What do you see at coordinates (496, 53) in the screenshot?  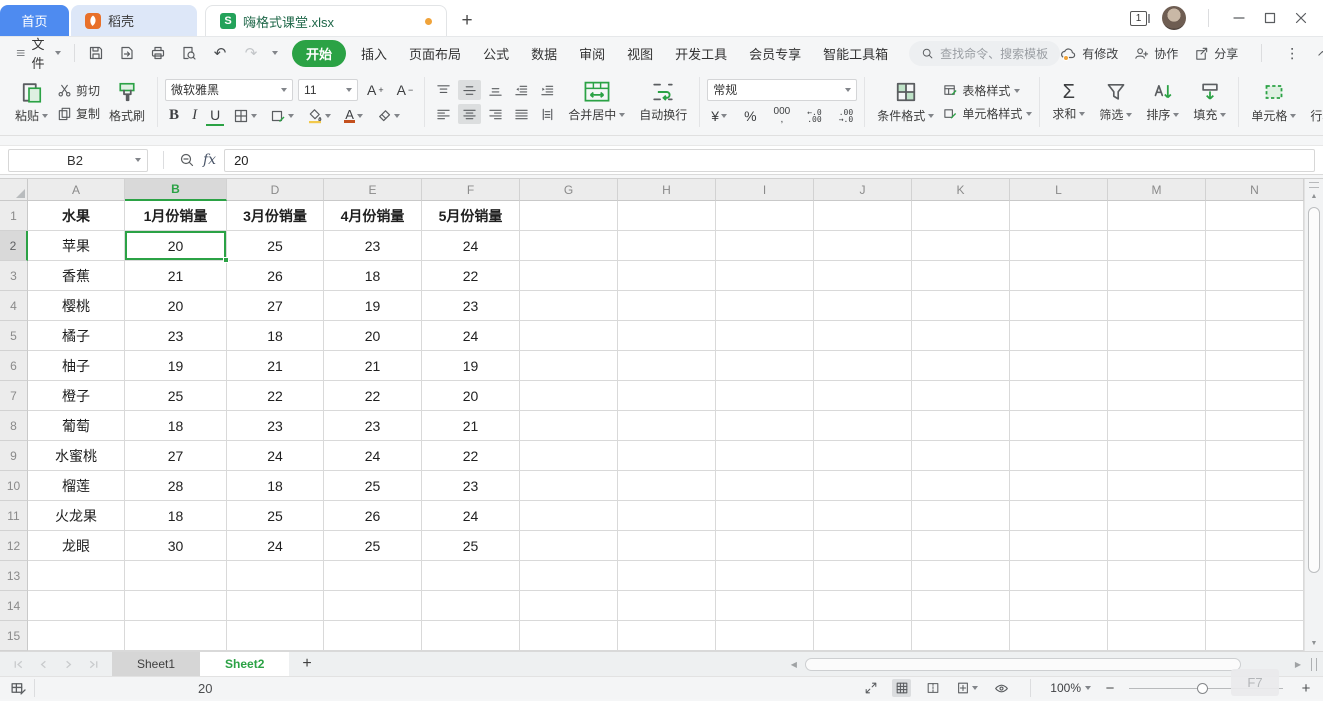 I see `ribbon-tab-formulas: 公式` at bounding box center [496, 53].